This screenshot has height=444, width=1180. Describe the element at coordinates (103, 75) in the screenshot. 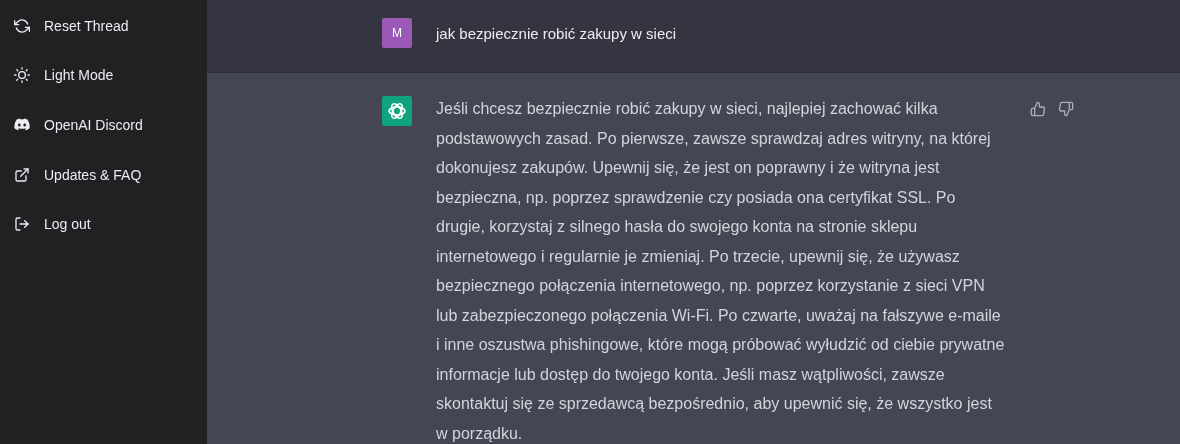

I see `sidebar-item: Light Mode` at that location.